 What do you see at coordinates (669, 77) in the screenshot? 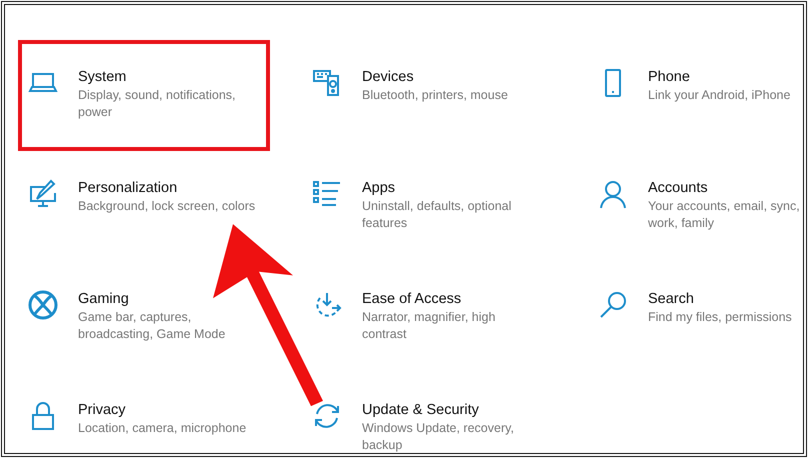
I see `tile-title: Phone` at bounding box center [669, 77].